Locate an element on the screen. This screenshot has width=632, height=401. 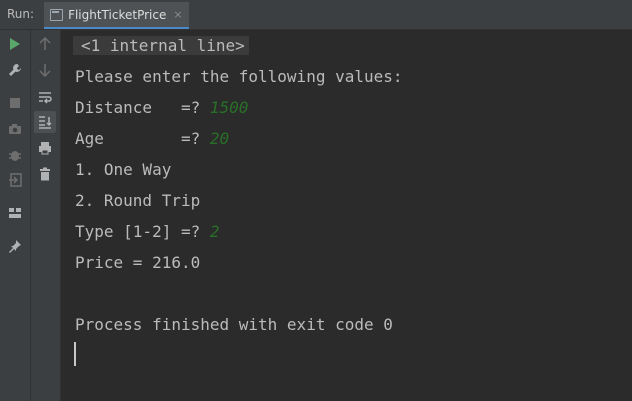
layout-icon is located at coordinates (15, 213).